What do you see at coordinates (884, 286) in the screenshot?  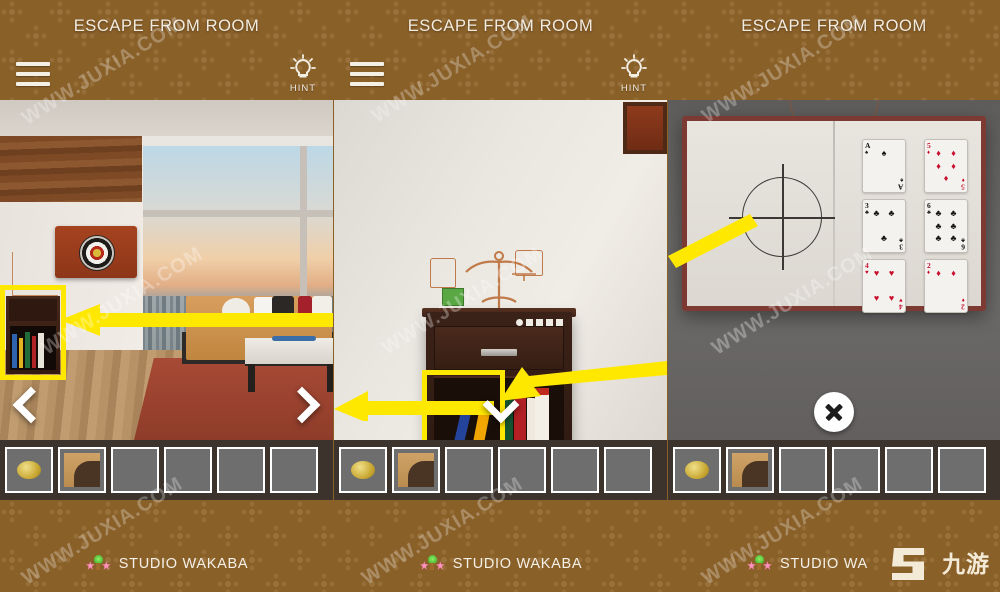 I see `playing-card-4-hearts: 4 ♥ 4 ♥ ♥ ♥ ♥ ♥` at bounding box center [884, 286].